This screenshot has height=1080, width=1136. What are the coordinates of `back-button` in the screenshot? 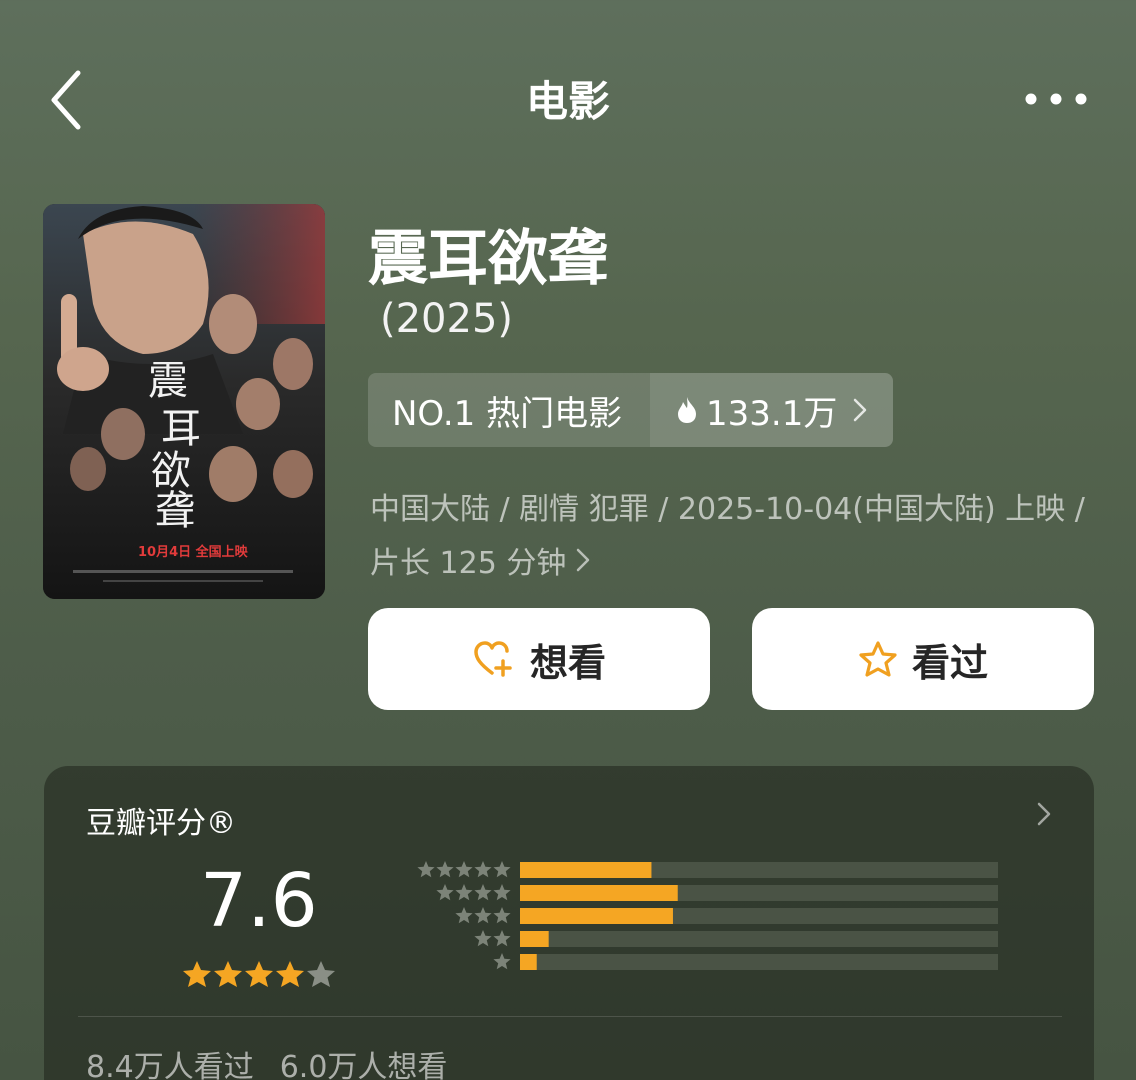 It's located at (66, 102).